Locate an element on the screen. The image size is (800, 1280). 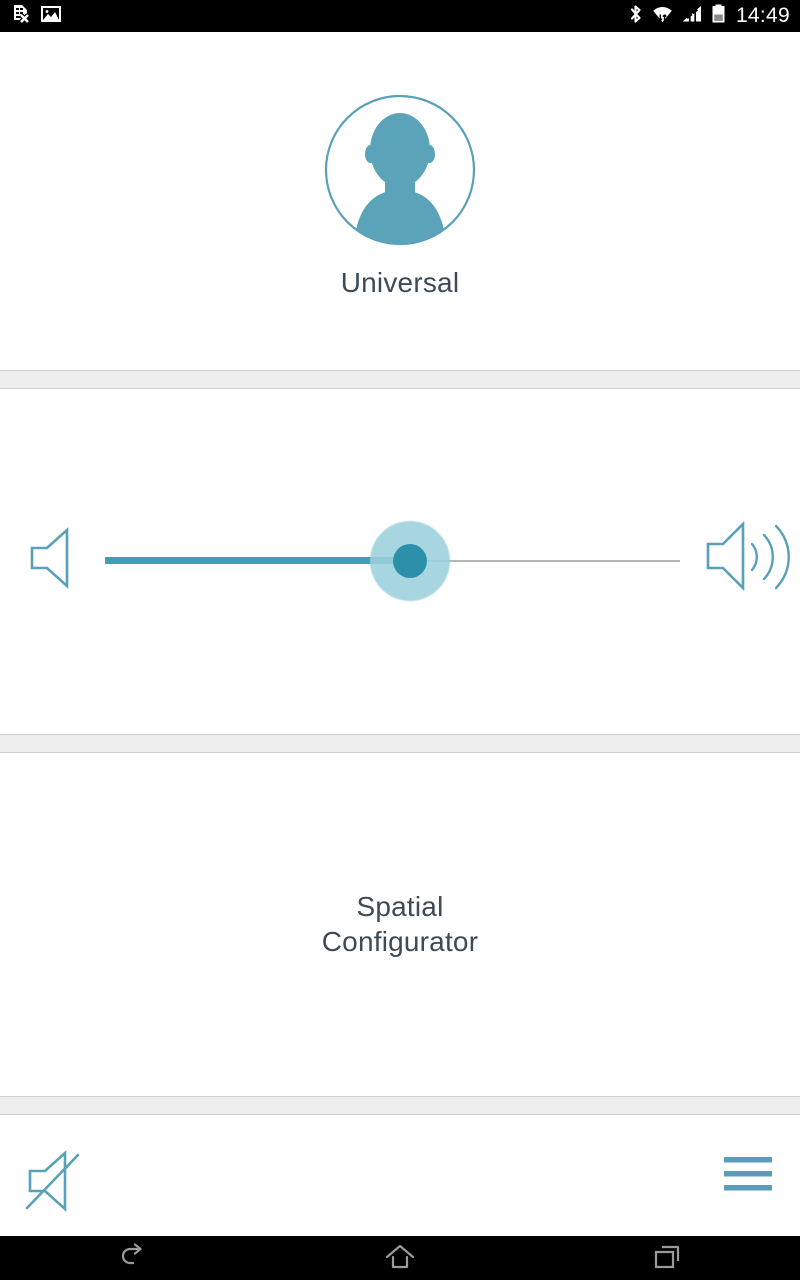
configurator-title-line-1: Spatial is located at coordinates (400, 907).